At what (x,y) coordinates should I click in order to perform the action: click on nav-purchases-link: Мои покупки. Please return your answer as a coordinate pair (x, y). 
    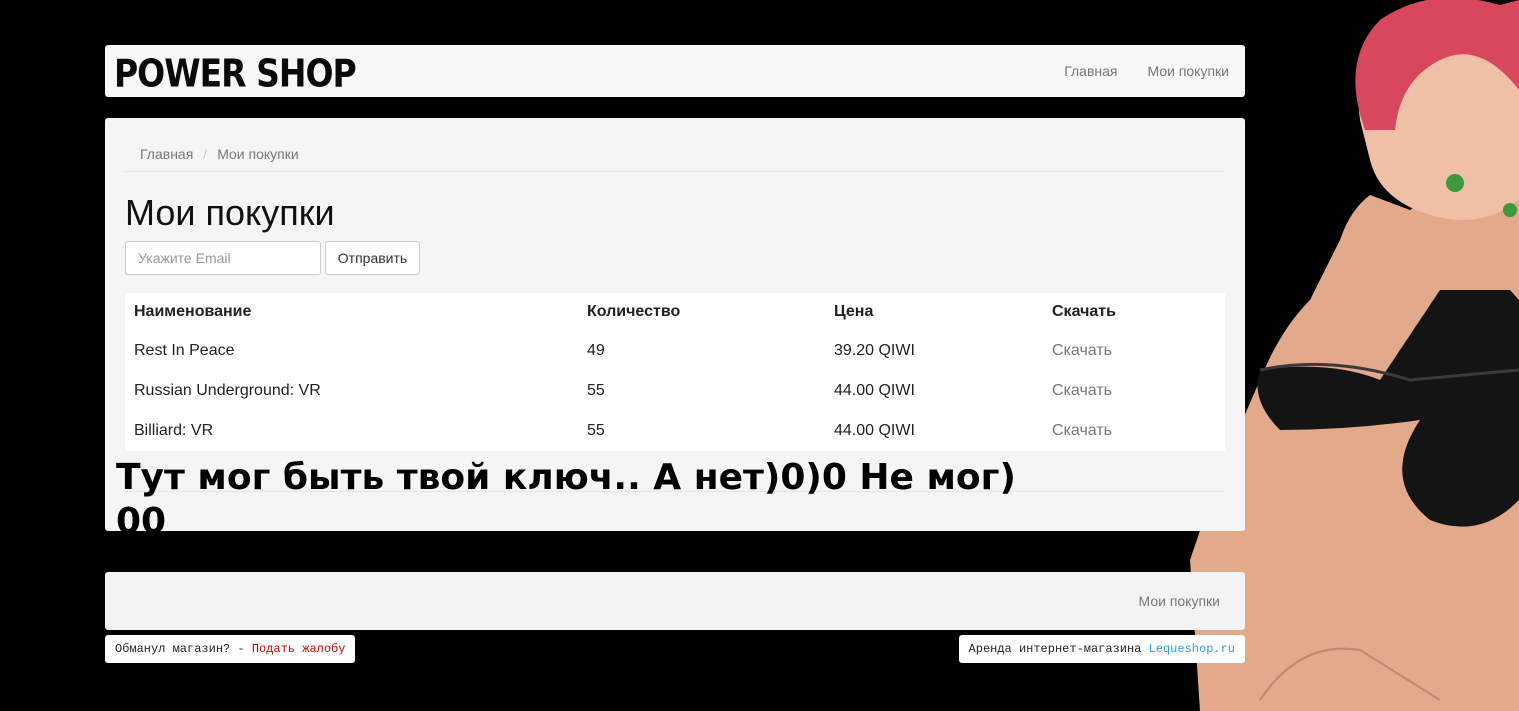
    Looking at the image, I should click on (1189, 71).